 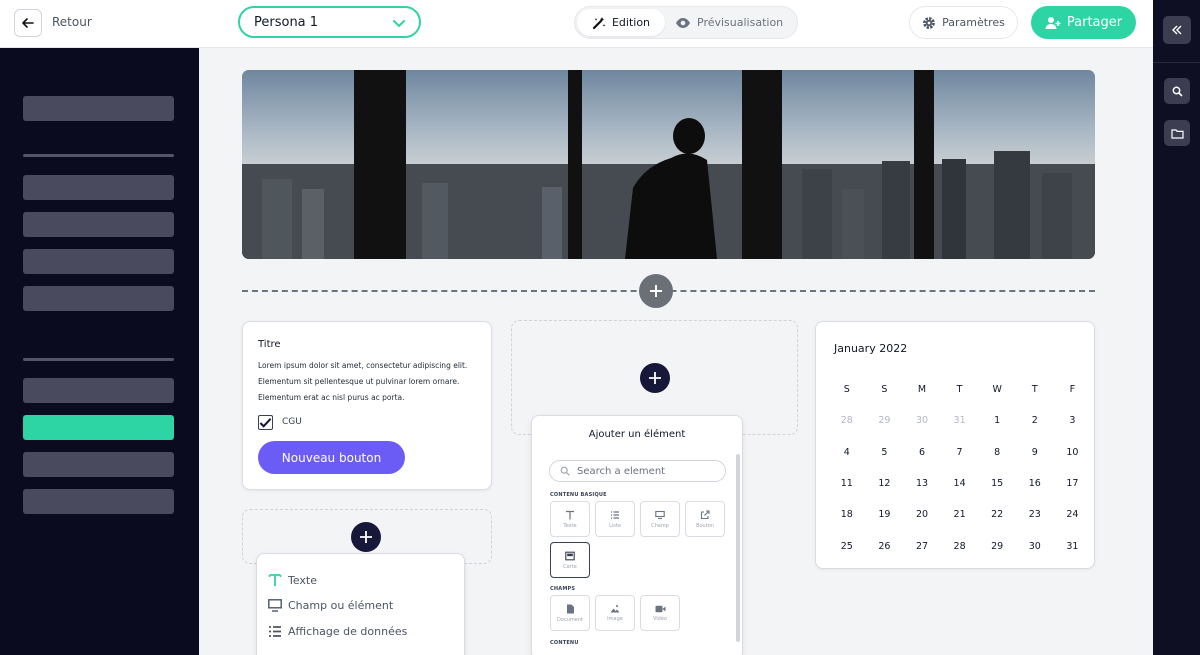 What do you see at coordinates (847, 514) in the screenshot?
I see `calendar-day: 18` at bounding box center [847, 514].